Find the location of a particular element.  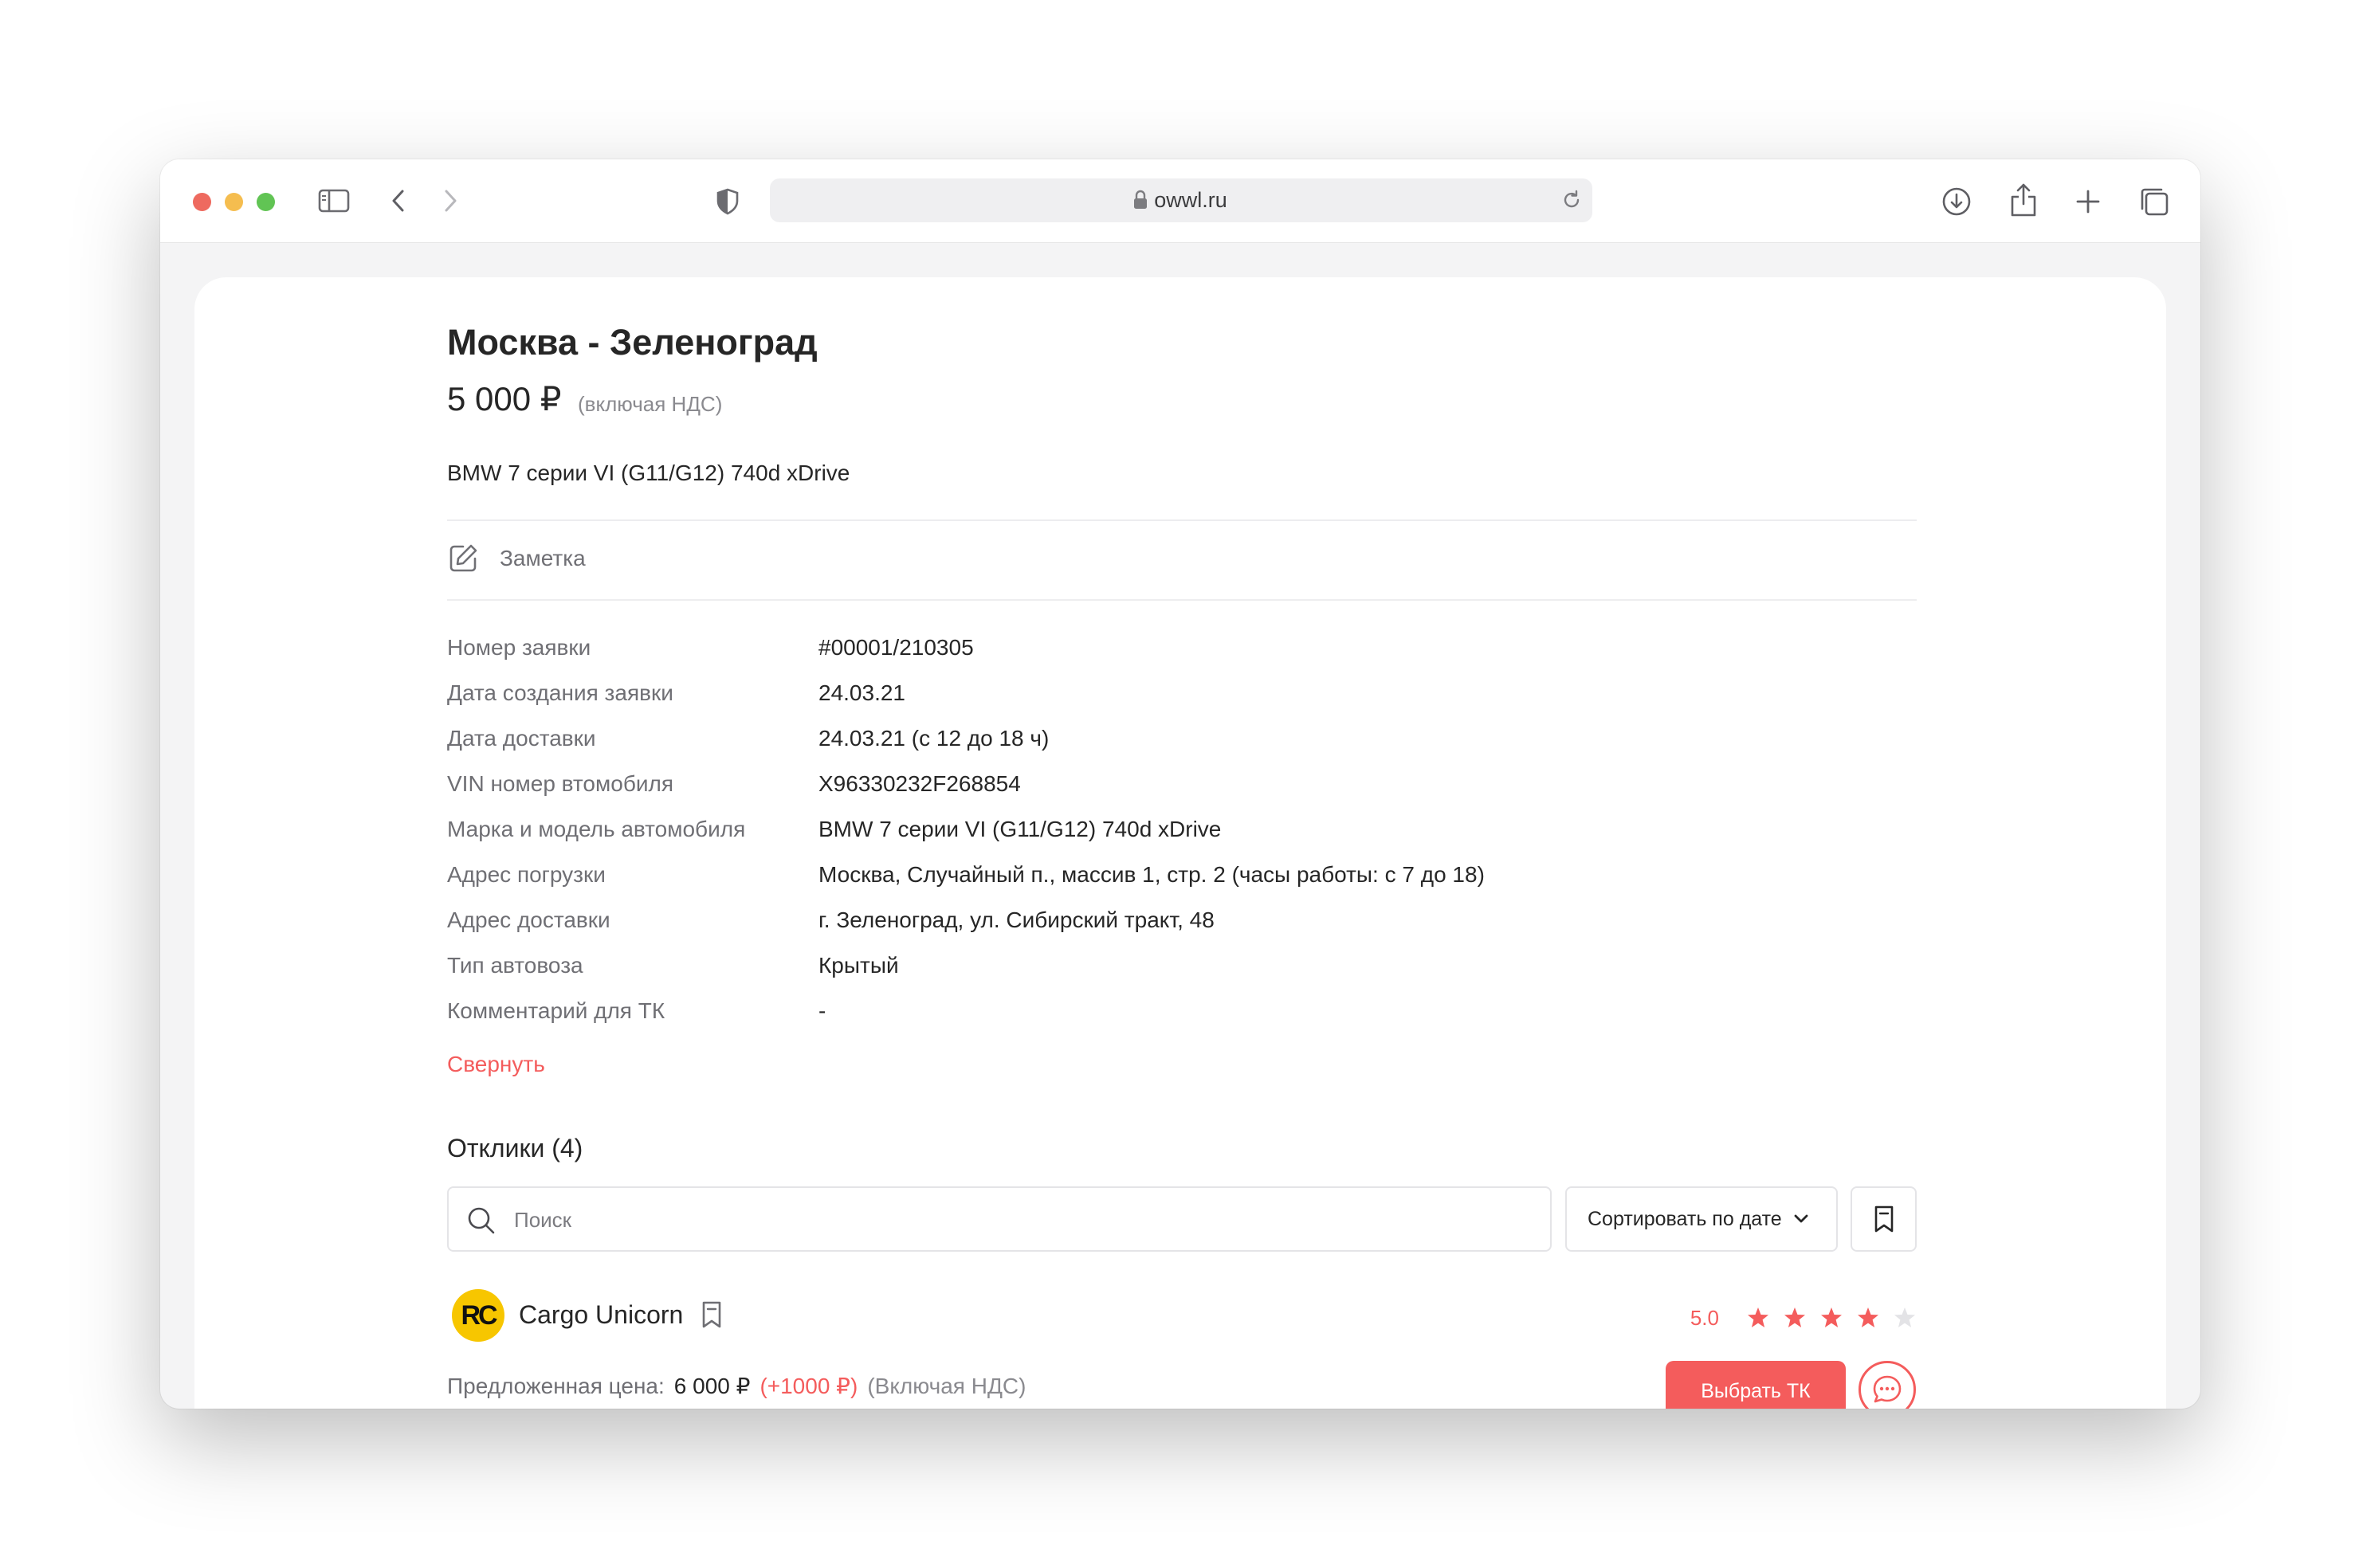

chat-icon is located at coordinates (1887, 1389).